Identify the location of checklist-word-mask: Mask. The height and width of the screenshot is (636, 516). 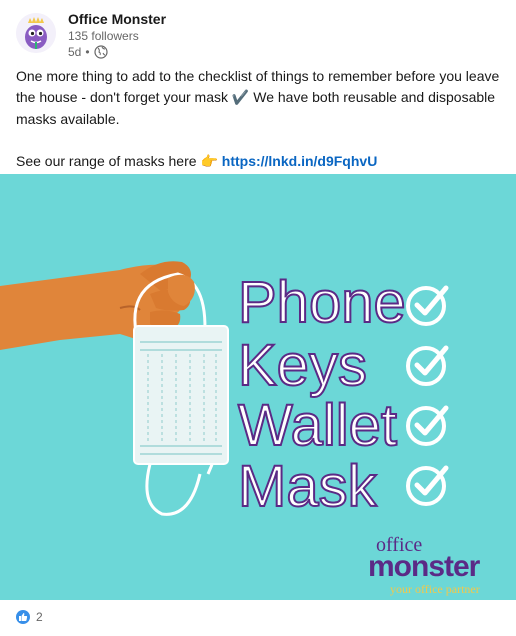
(307, 486).